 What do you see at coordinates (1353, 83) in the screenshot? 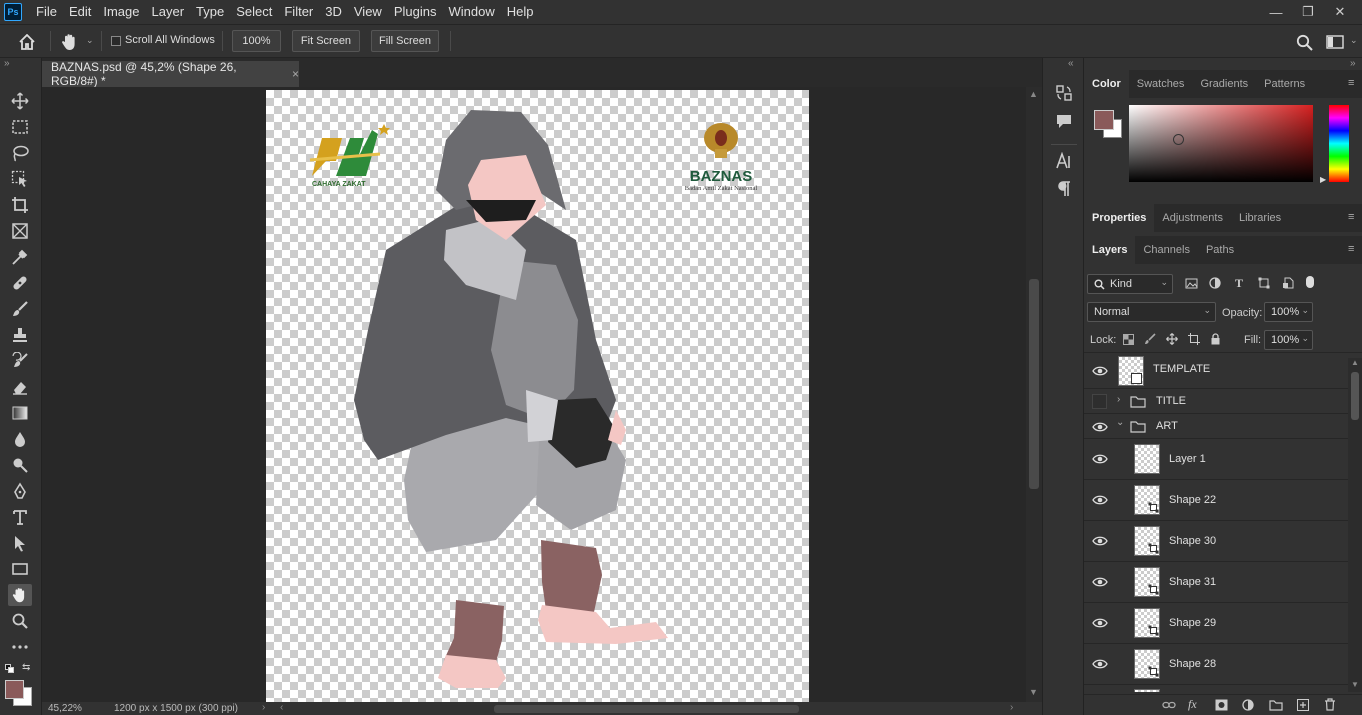
I see `color-panel-menu-icon: ≡` at bounding box center [1353, 83].